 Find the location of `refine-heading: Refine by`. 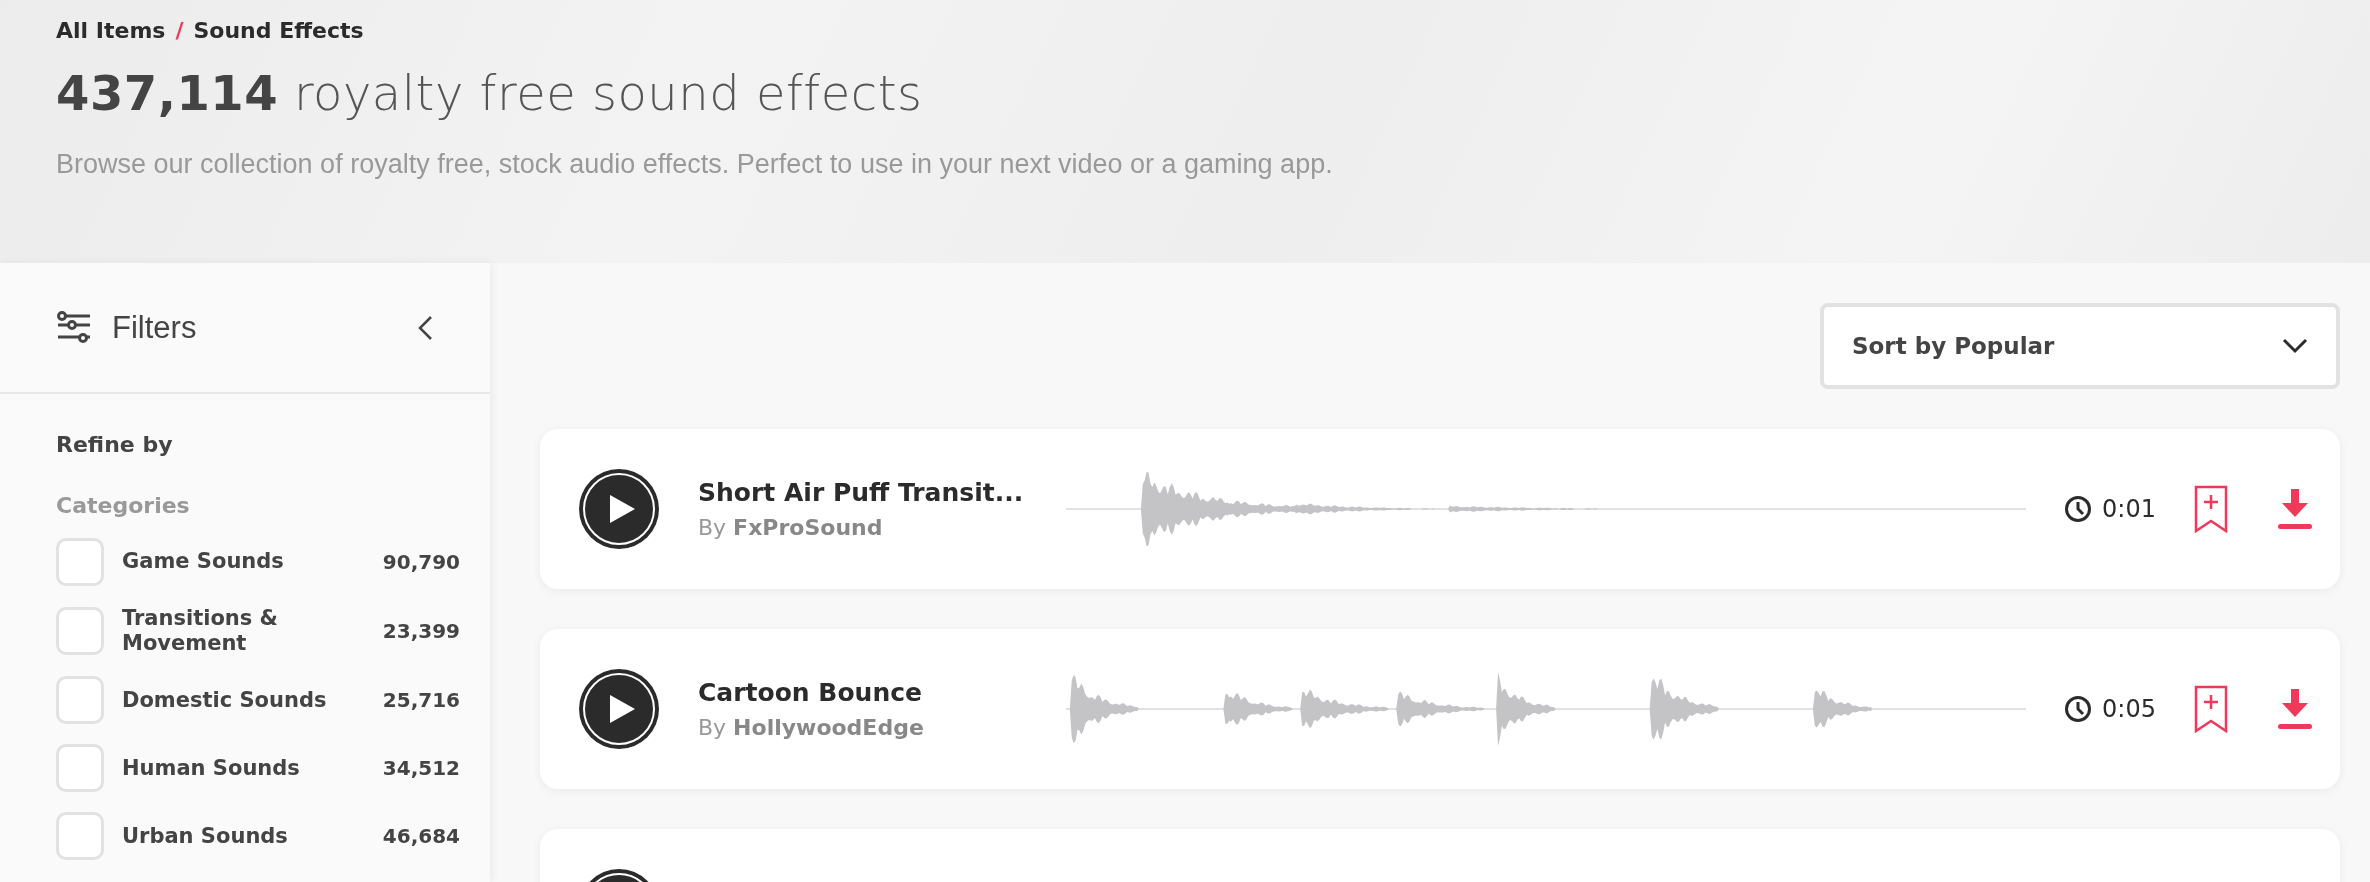

refine-heading: Refine by is located at coordinates (115, 444).